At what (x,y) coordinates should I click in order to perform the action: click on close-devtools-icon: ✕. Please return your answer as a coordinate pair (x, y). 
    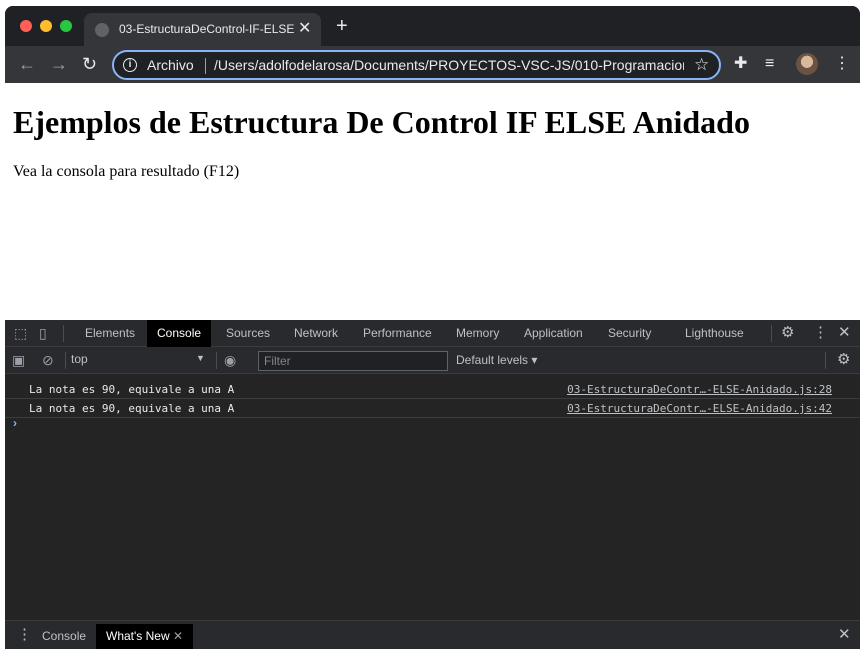
    Looking at the image, I should click on (844, 333).